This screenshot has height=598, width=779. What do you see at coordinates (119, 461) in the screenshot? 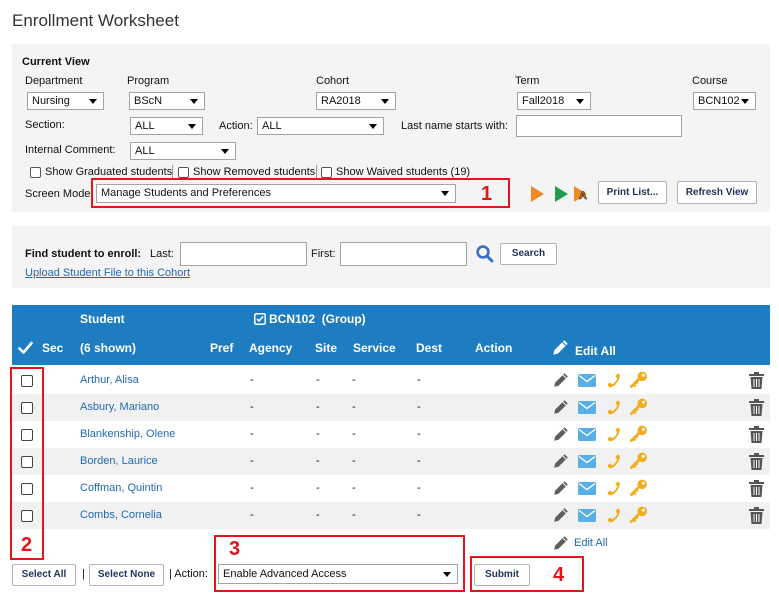
I see `student-name-link: Borden, Laurice` at bounding box center [119, 461].